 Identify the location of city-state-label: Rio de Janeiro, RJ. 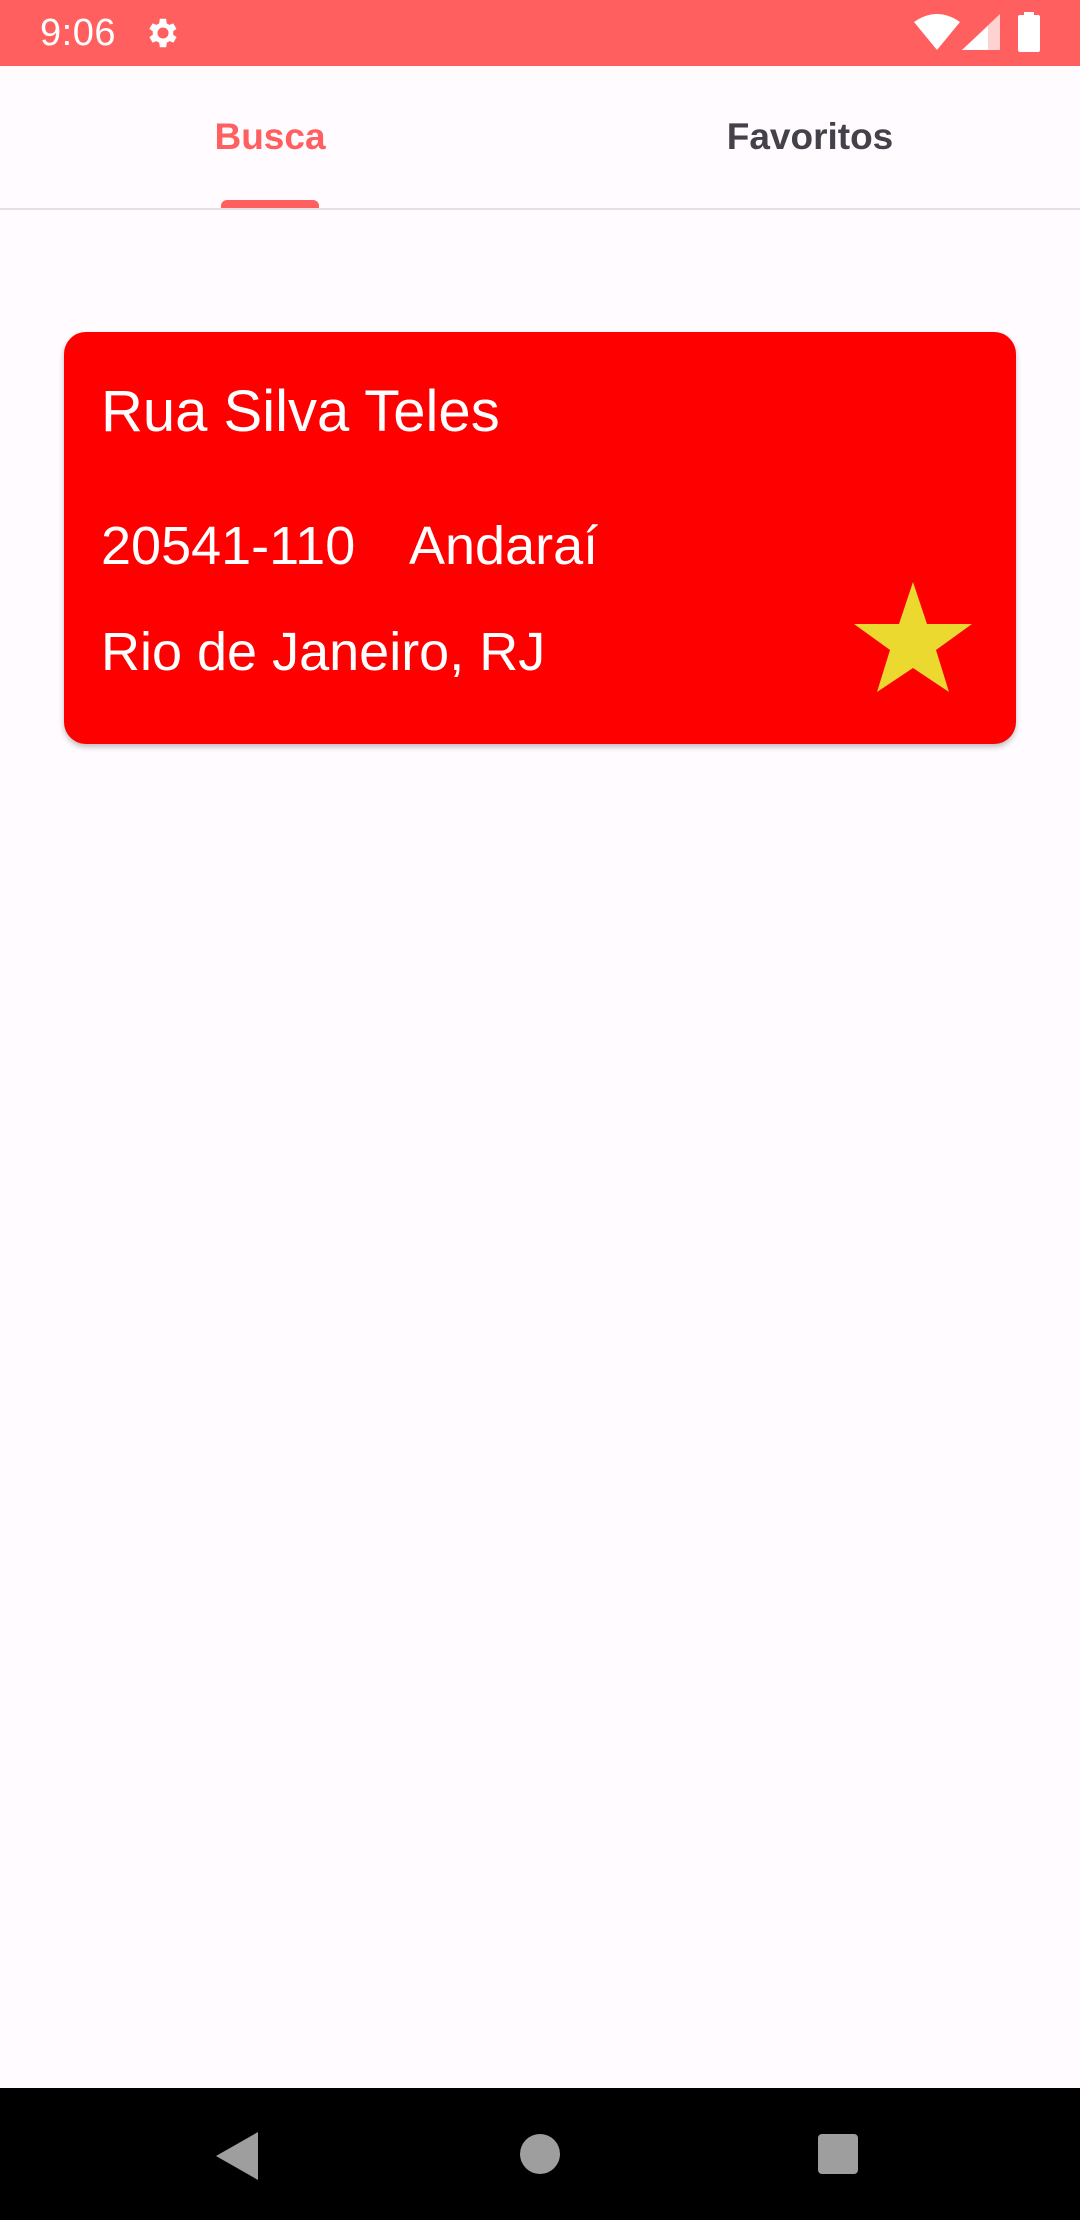
(323, 652).